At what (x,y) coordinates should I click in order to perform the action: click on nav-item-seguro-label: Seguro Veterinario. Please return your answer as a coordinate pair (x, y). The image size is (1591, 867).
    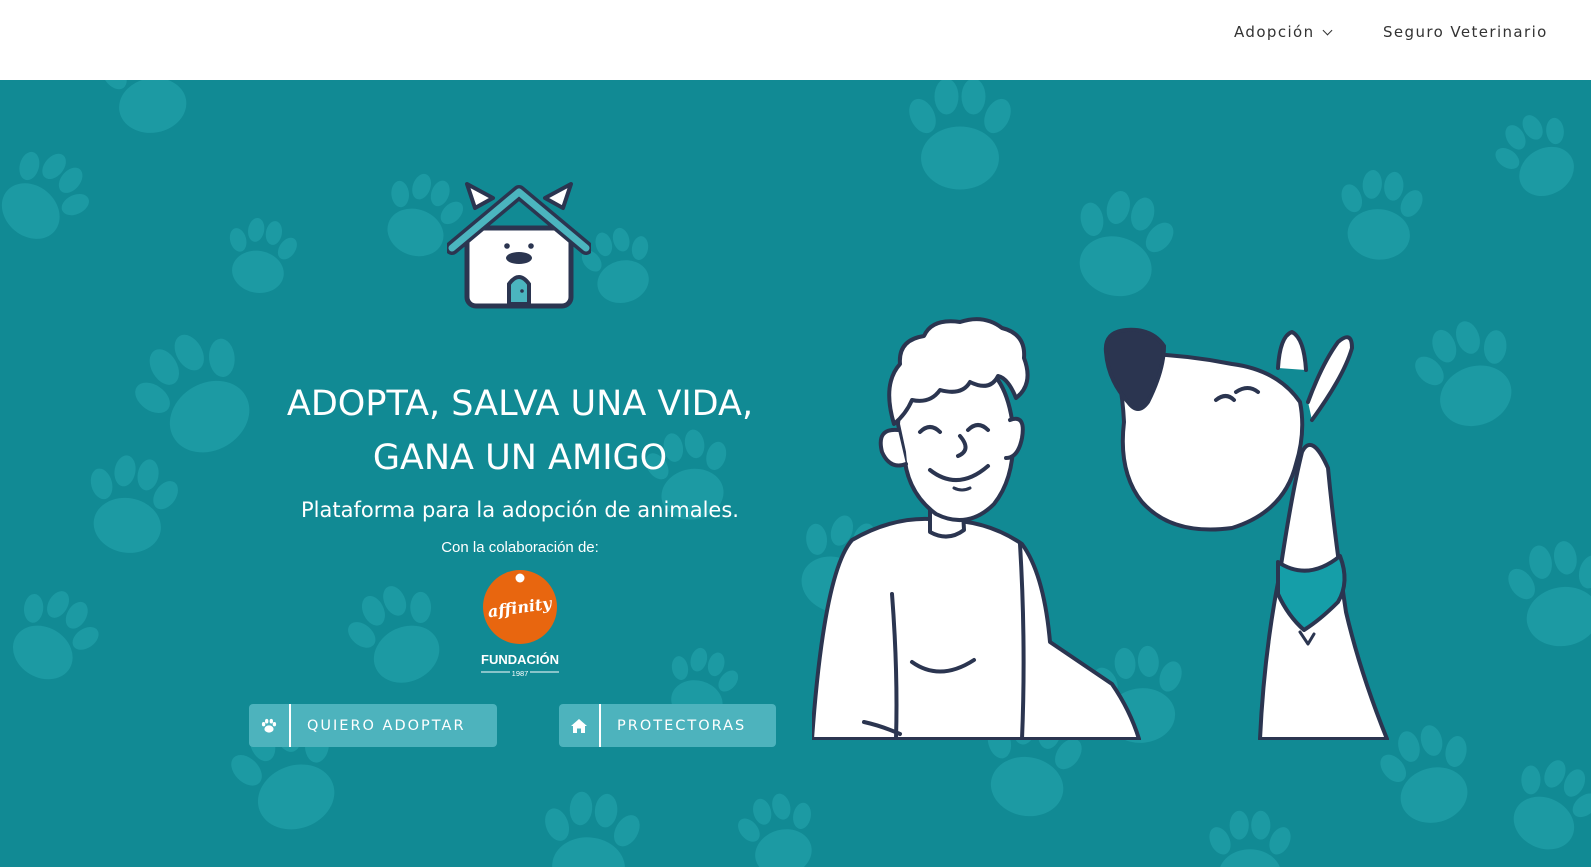
    Looking at the image, I should click on (1465, 32).